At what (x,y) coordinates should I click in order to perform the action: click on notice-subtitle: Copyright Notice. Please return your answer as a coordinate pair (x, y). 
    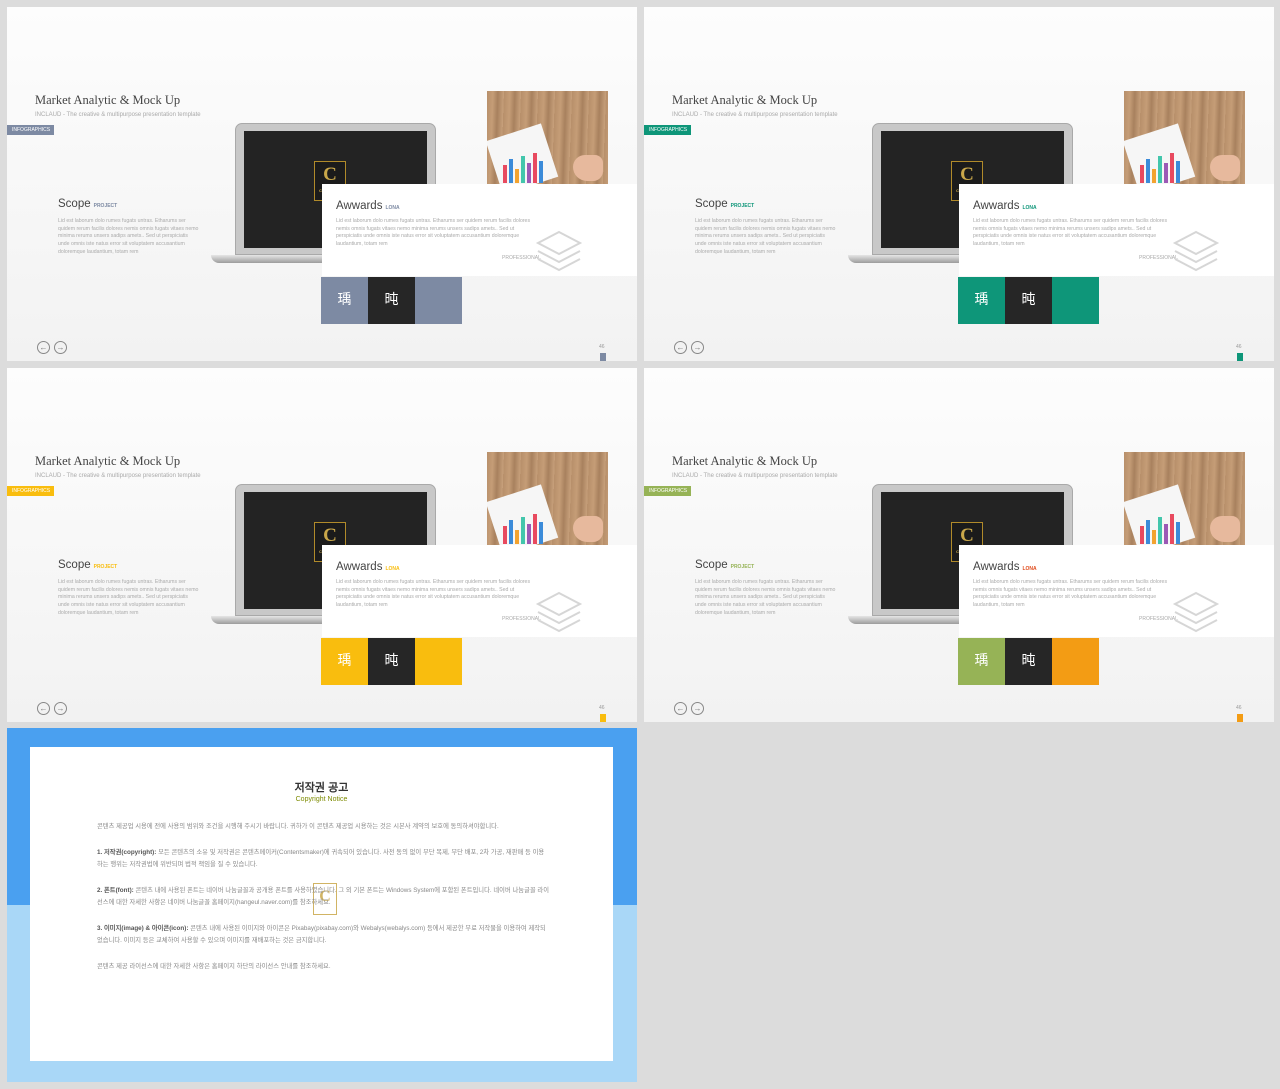
    Looking at the image, I should click on (321, 799).